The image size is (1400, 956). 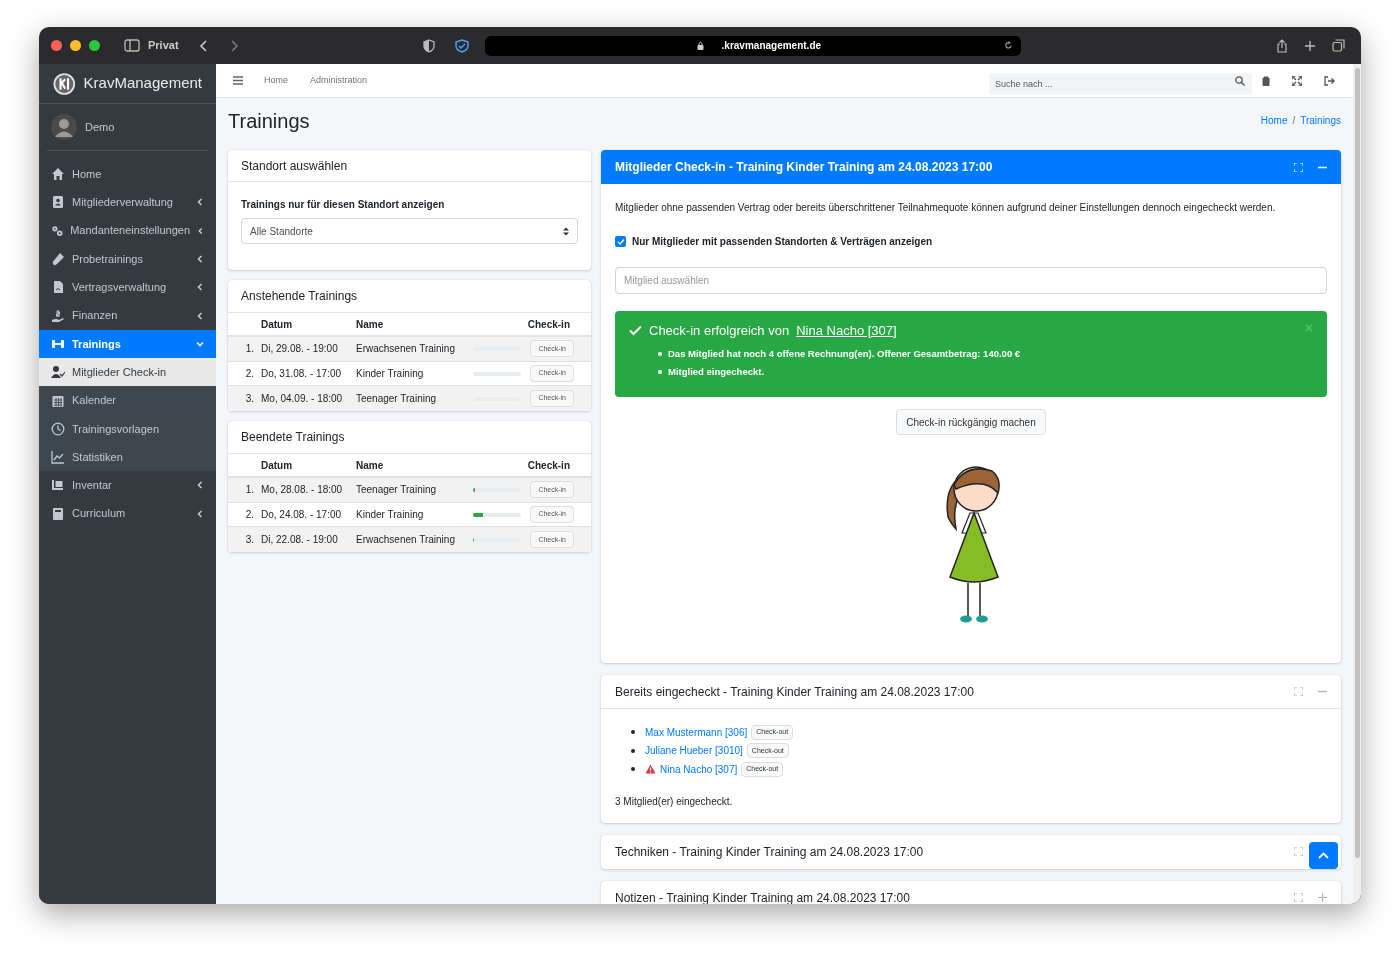 What do you see at coordinates (64, 127) in the screenshot?
I see `avatar-icon` at bounding box center [64, 127].